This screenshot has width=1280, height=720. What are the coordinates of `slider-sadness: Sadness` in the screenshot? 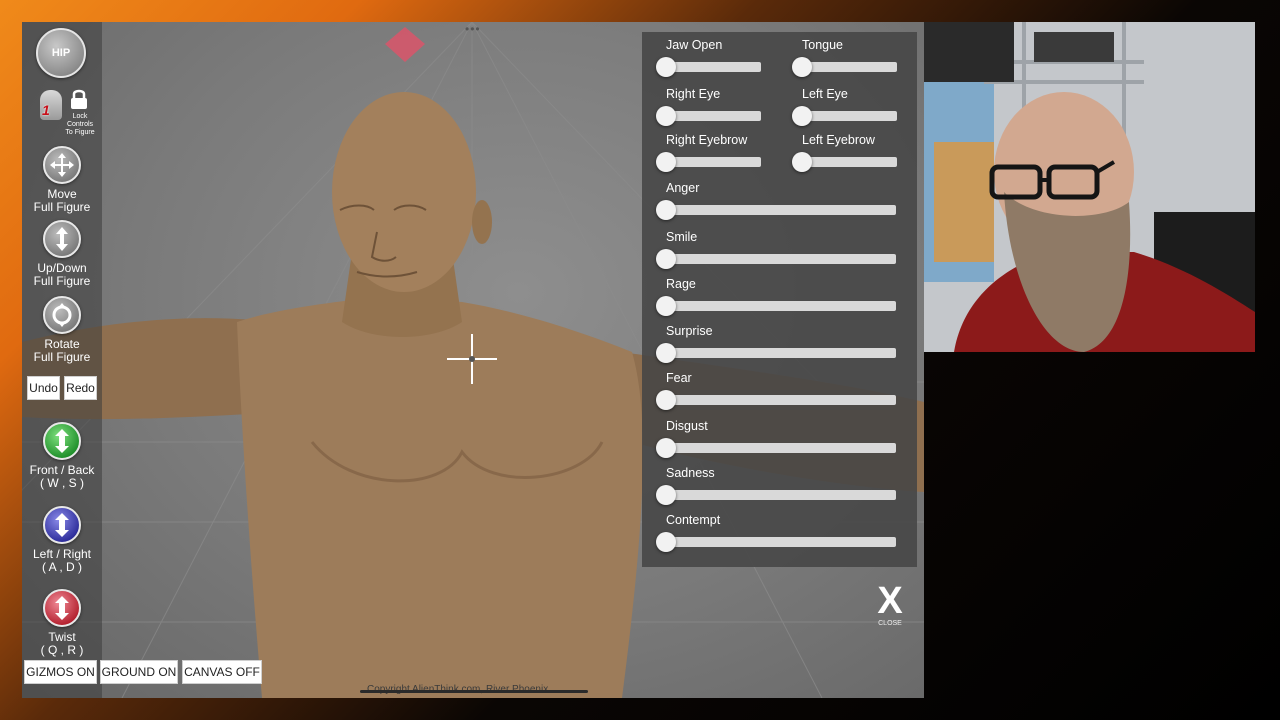 It's located at (776, 486).